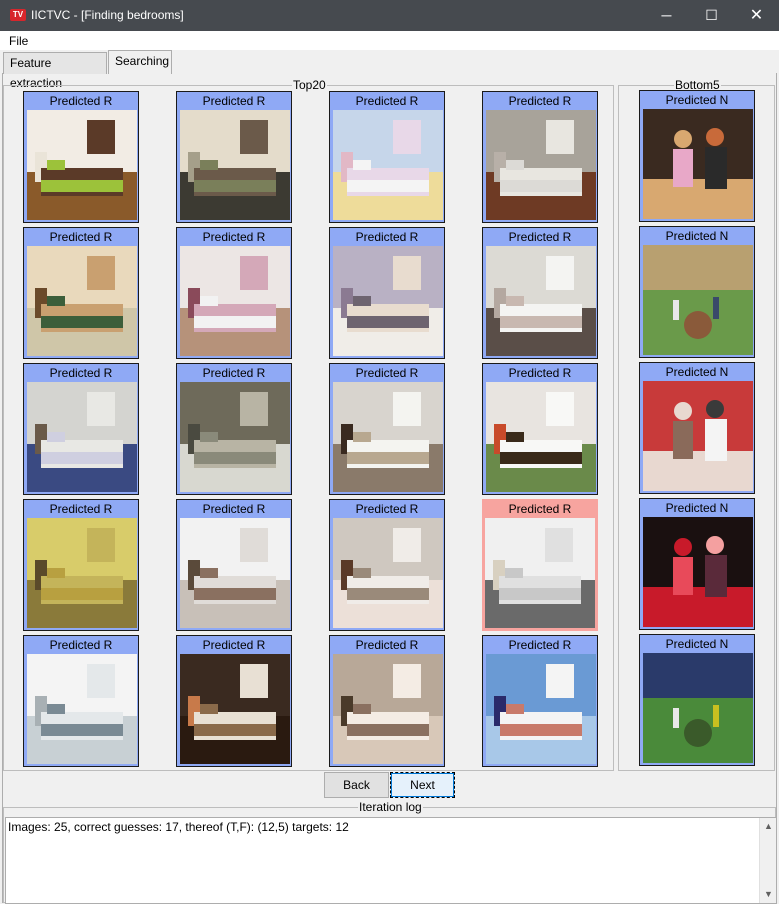 The width and height of the screenshot is (779, 904). What do you see at coordinates (768, 826) in the screenshot?
I see `scroll-up-icon: ▲` at bounding box center [768, 826].